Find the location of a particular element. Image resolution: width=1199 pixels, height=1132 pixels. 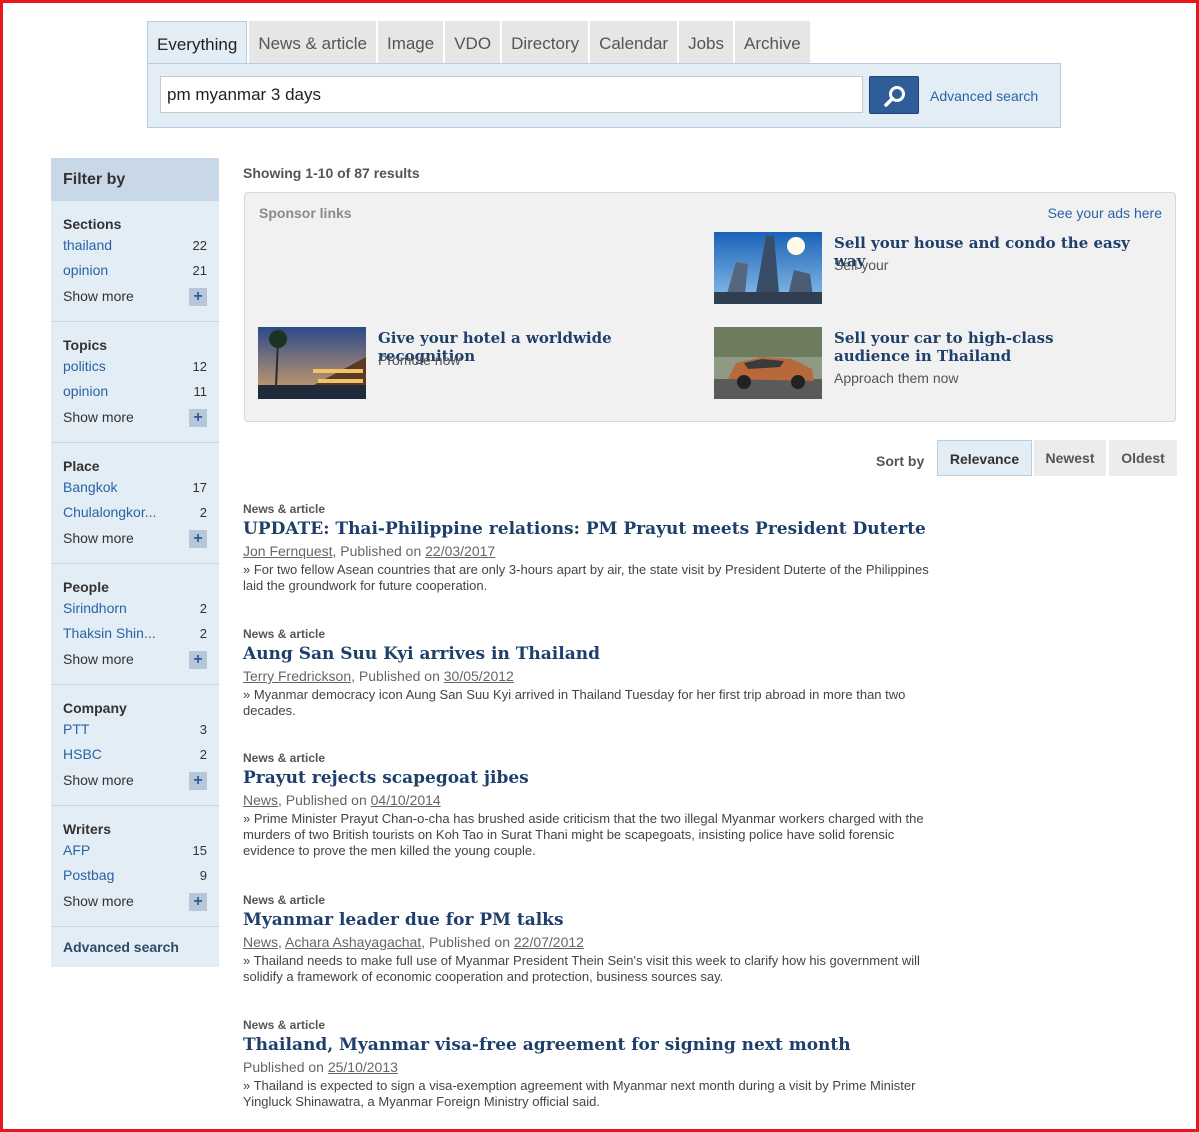

sort-oldest: Oldest is located at coordinates (1143, 458).